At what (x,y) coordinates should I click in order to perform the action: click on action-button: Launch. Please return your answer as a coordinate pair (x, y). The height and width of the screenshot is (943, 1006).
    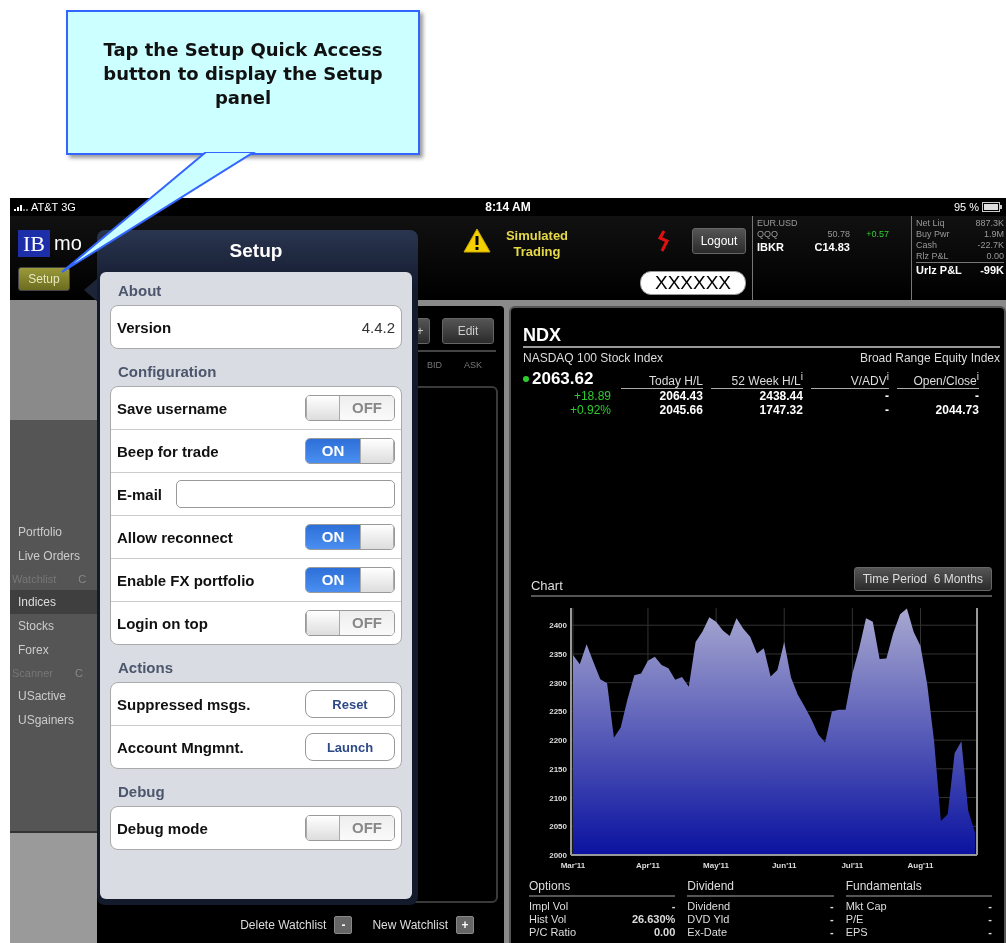
    Looking at the image, I should click on (350, 747).